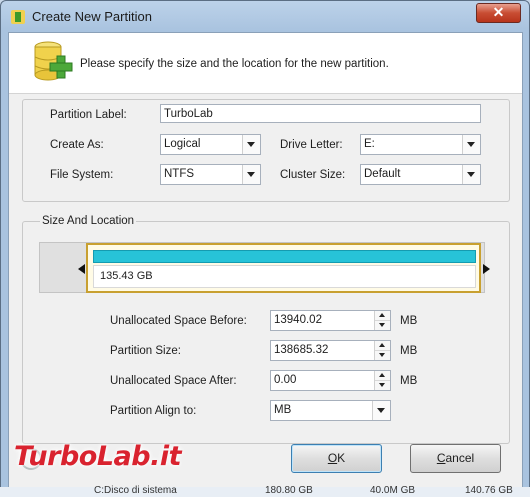  I want to click on window-title: Create New Partition, so click(92, 16).